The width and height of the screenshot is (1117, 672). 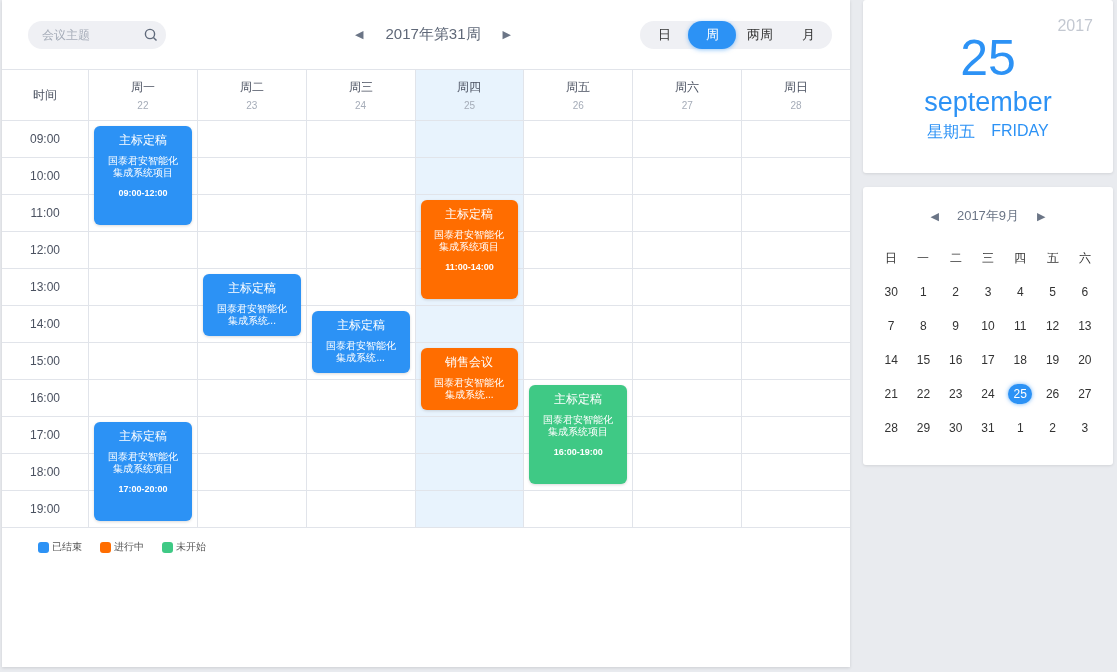 I want to click on time-label: 16:00, so click(x=45, y=398).